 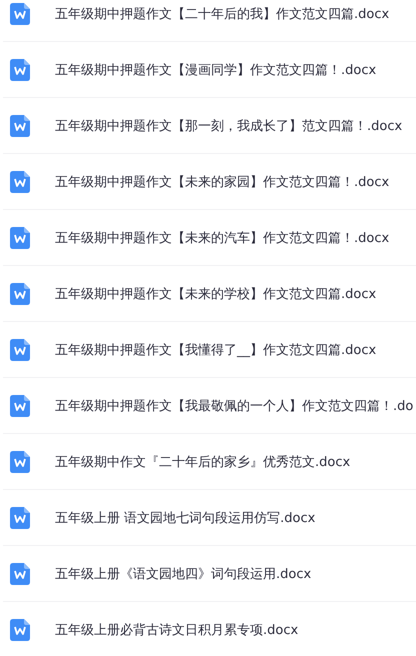 What do you see at coordinates (185, 517) in the screenshot?
I see `file-name: 五年级上册 语文园地七词句段运用仿写.docx` at bounding box center [185, 517].